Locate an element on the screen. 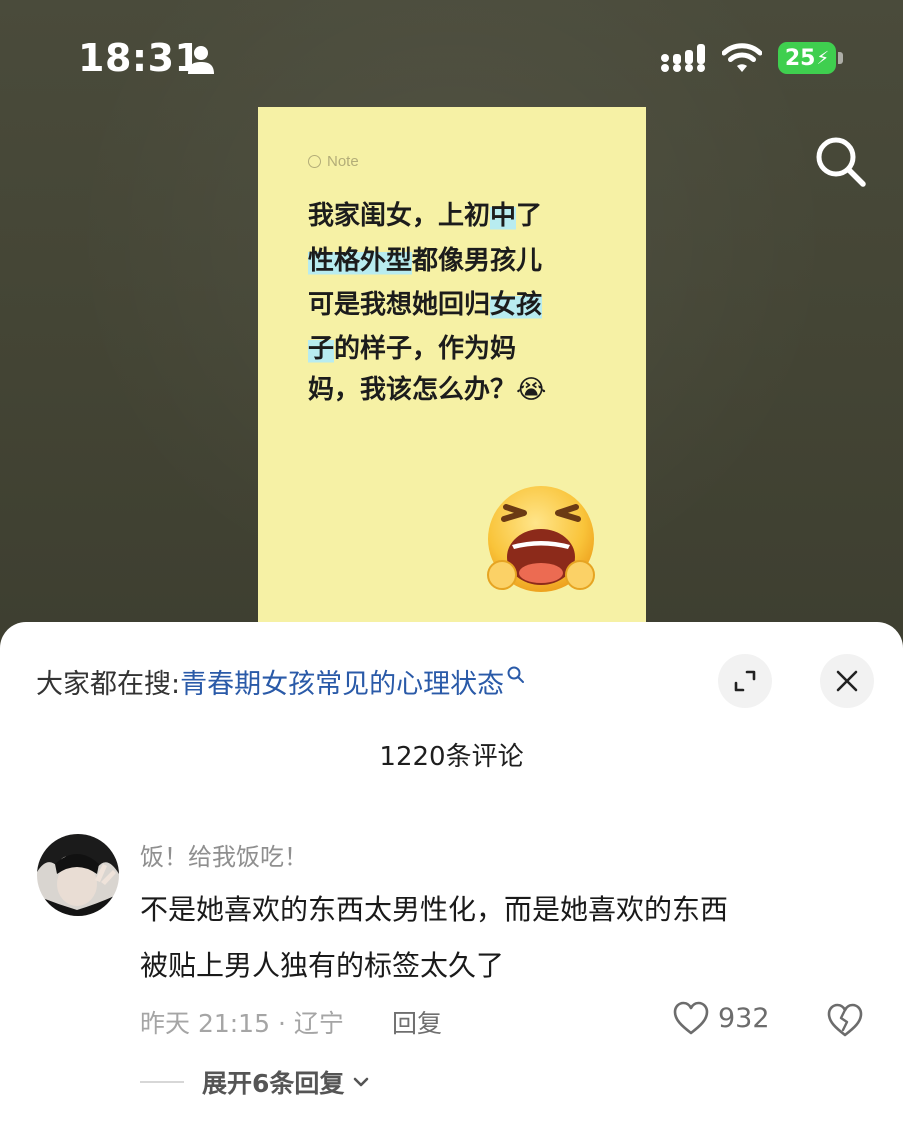  comment-username: 饭！给我饭吃！ is located at coordinates (224, 854).